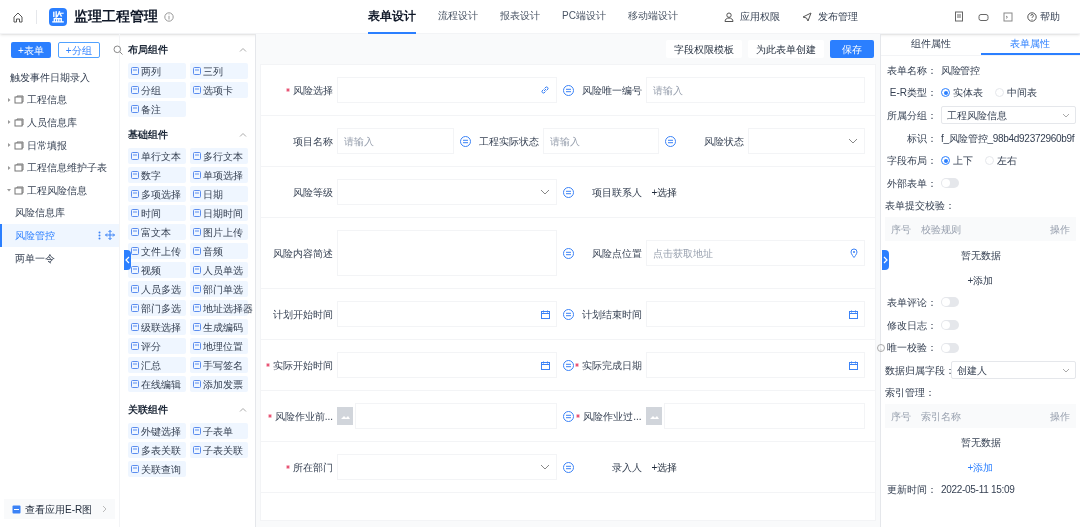  What do you see at coordinates (59, 258) in the screenshot?
I see `tree-item: 两单一令` at bounding box center [59, 258].